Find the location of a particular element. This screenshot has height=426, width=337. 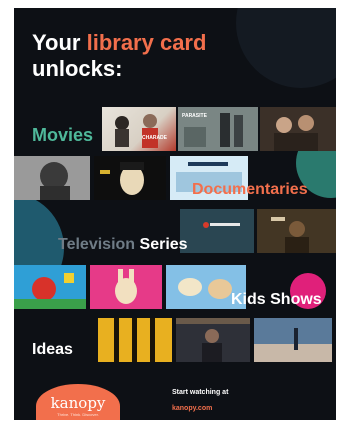

movie-thumbnail is located at coordinates (298, 129).